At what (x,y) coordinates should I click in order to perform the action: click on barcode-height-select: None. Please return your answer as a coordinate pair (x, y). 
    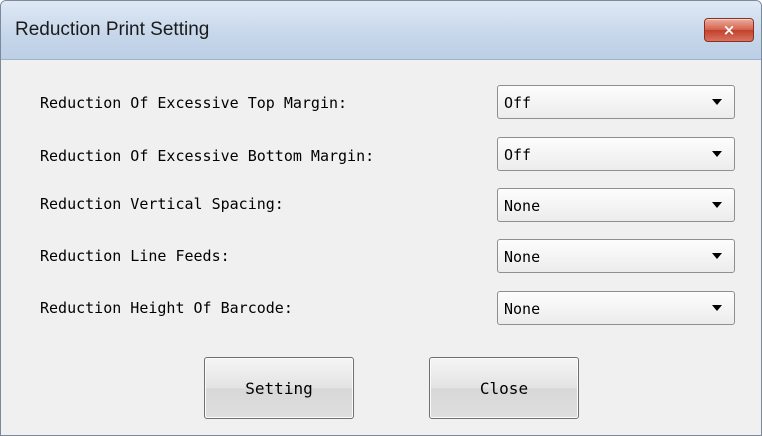
    Looking at the image, I should click on (616, 308).